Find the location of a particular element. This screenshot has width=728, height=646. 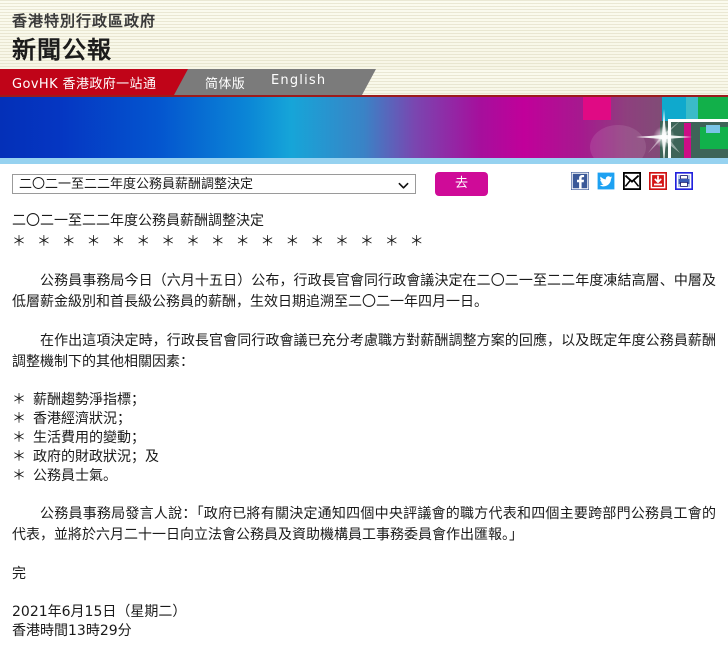

page-title: 新聞公報 is located at coordinates (62, 50).